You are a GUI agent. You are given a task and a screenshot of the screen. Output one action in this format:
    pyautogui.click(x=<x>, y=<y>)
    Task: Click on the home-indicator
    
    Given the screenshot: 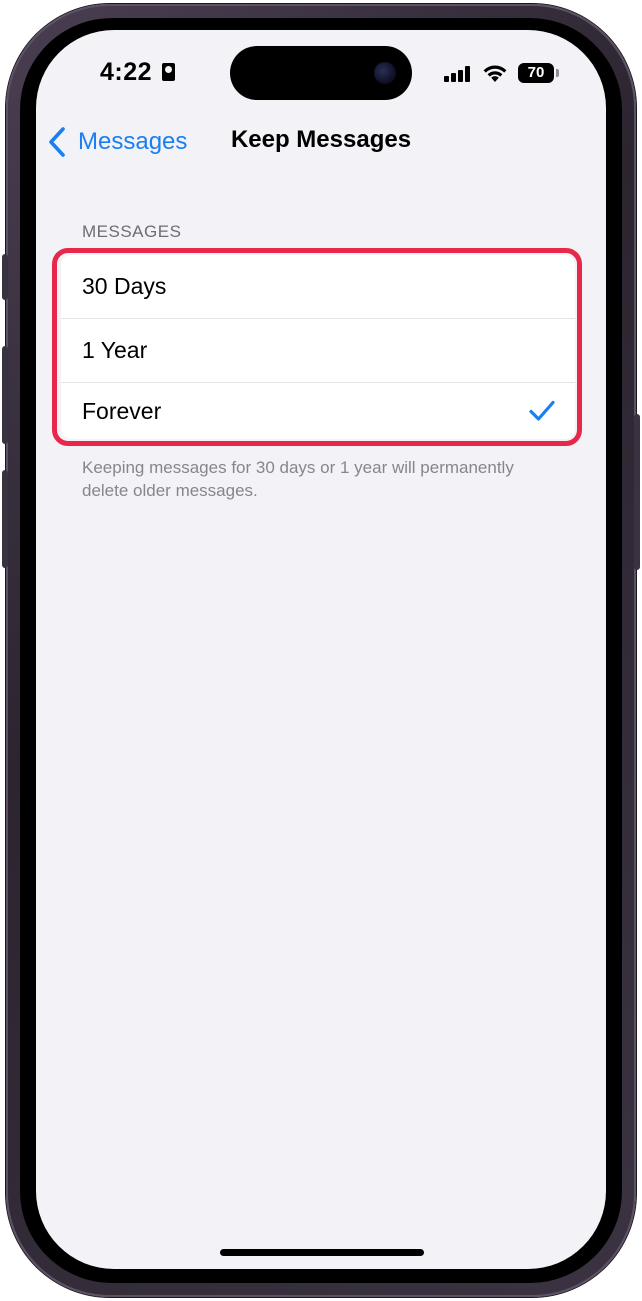 What is the action you would take?
    pyautogui.click(x=322, y=1252)
    